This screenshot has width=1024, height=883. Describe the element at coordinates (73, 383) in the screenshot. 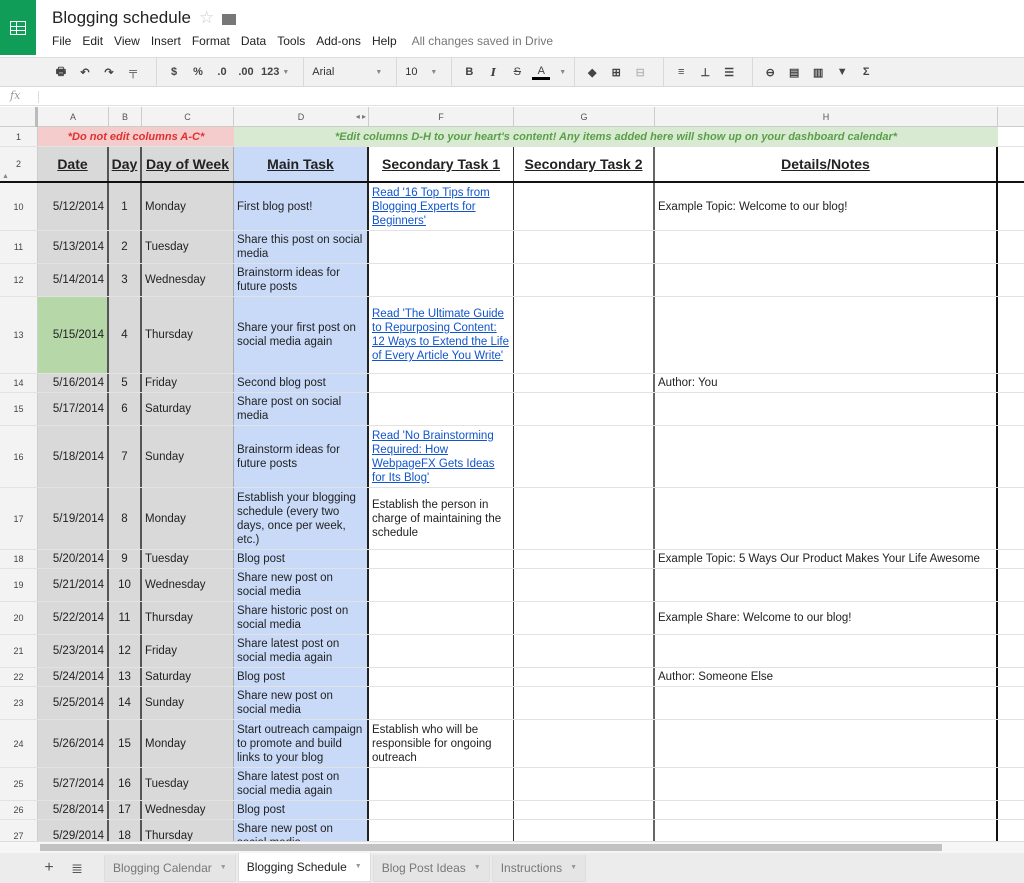

I see `date-cell: 5/16/2014` at that location.